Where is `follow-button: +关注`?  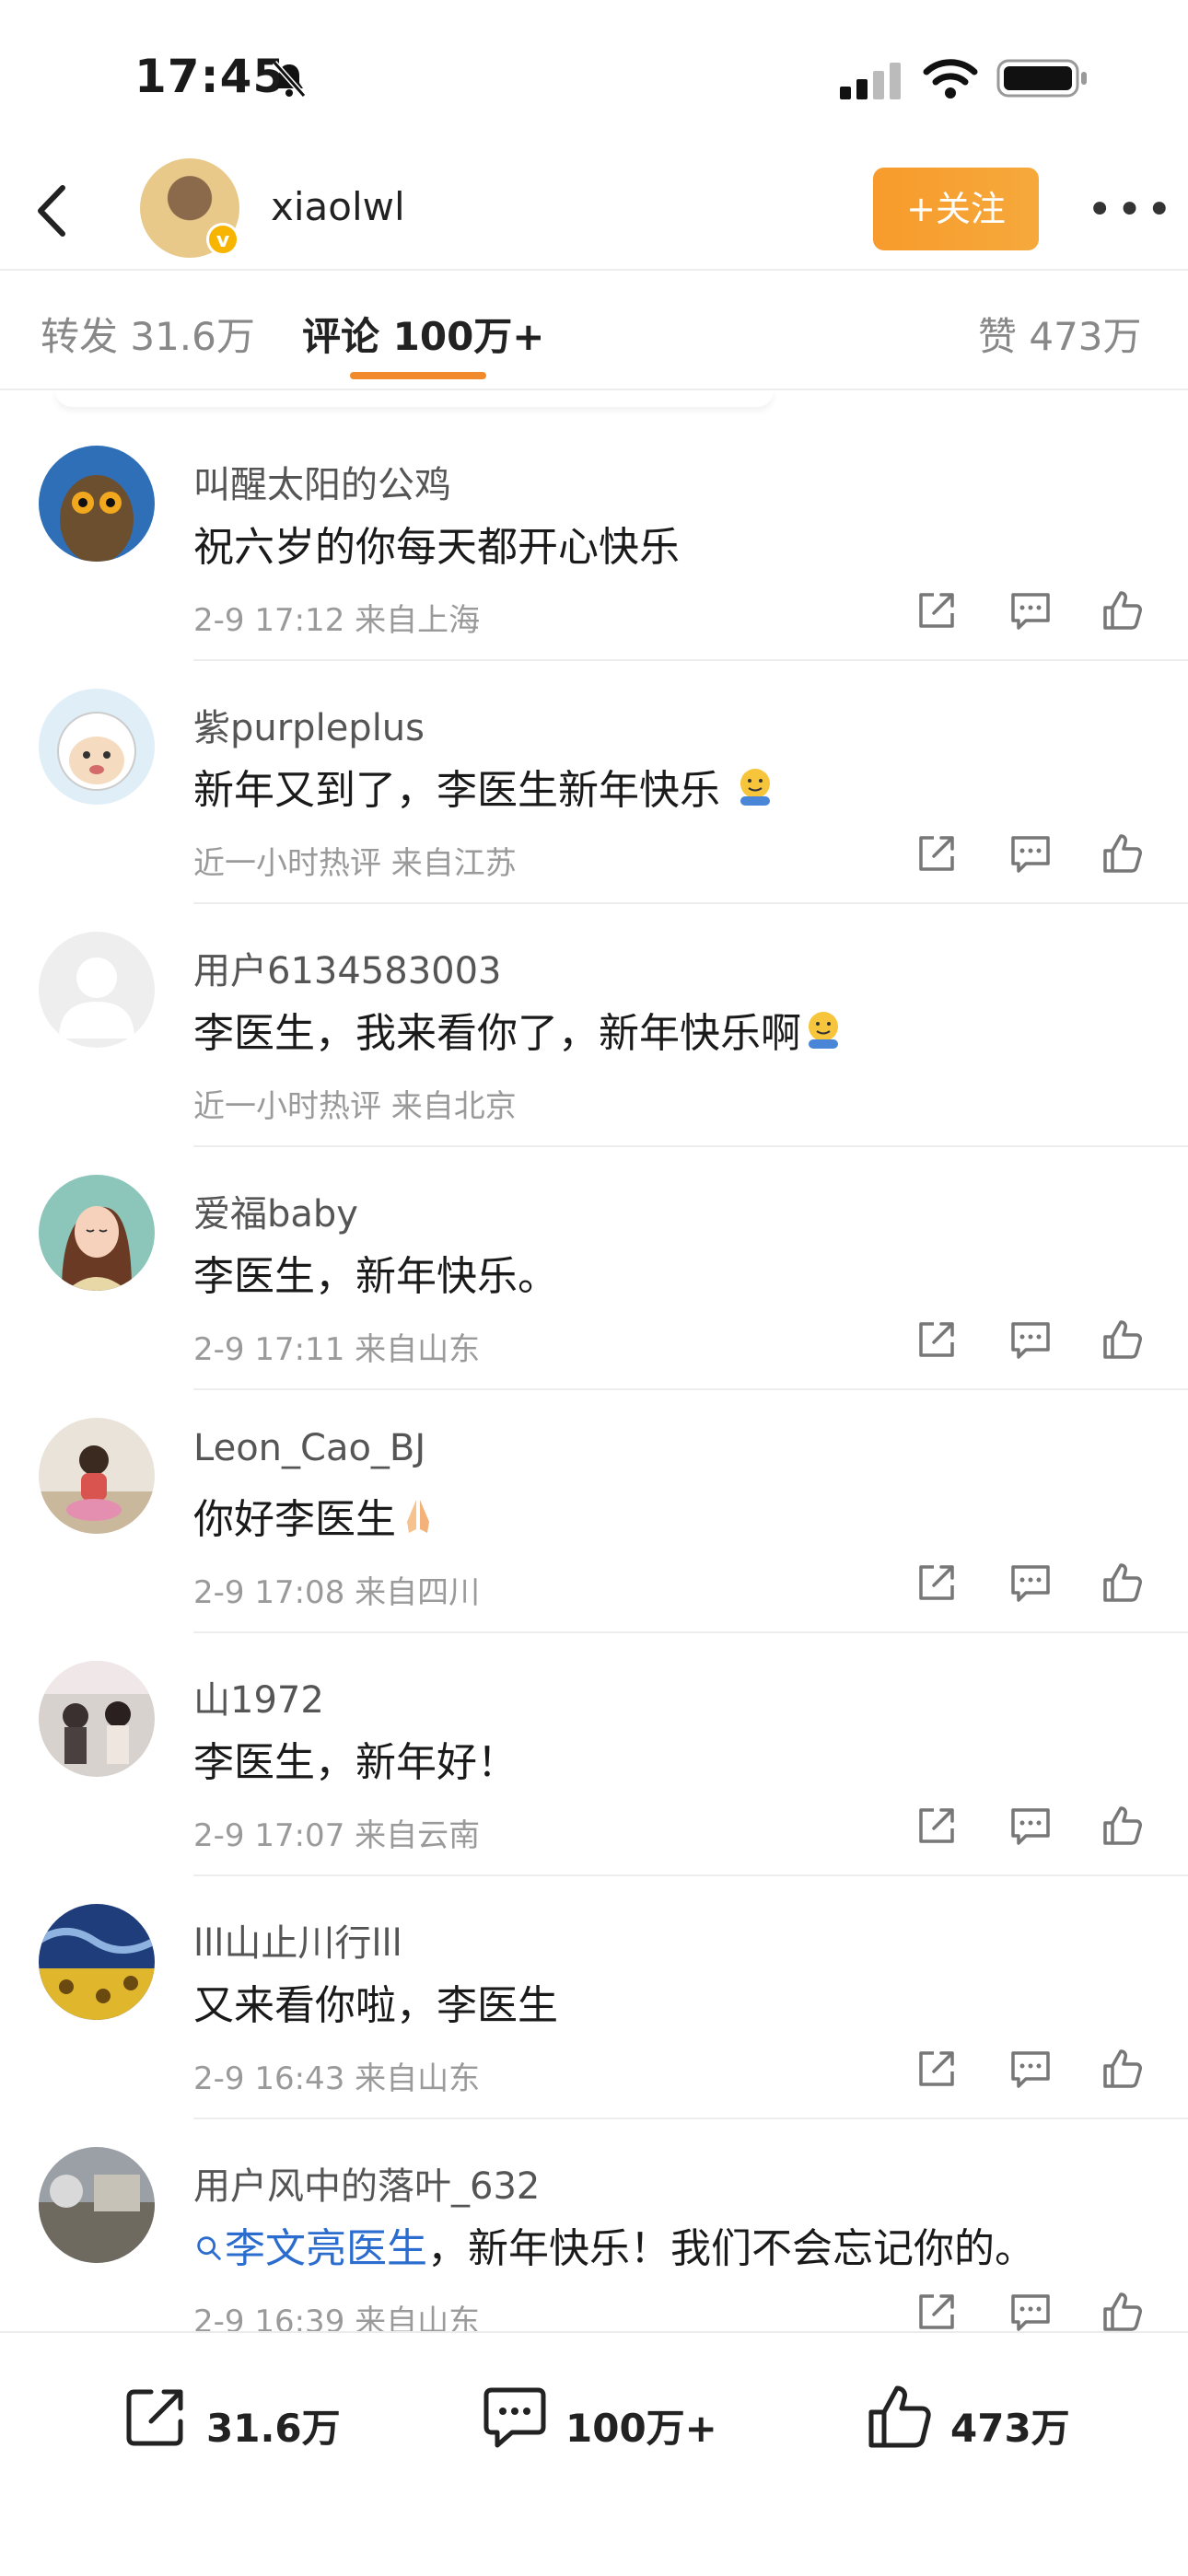 follow-button: +关注 is located at coordinates (956, 209).